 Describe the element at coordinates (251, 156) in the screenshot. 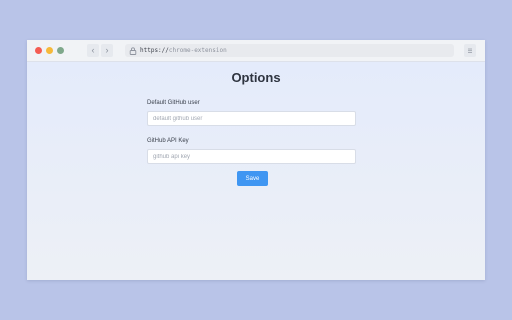

I see `github-api-key-input` at that location.